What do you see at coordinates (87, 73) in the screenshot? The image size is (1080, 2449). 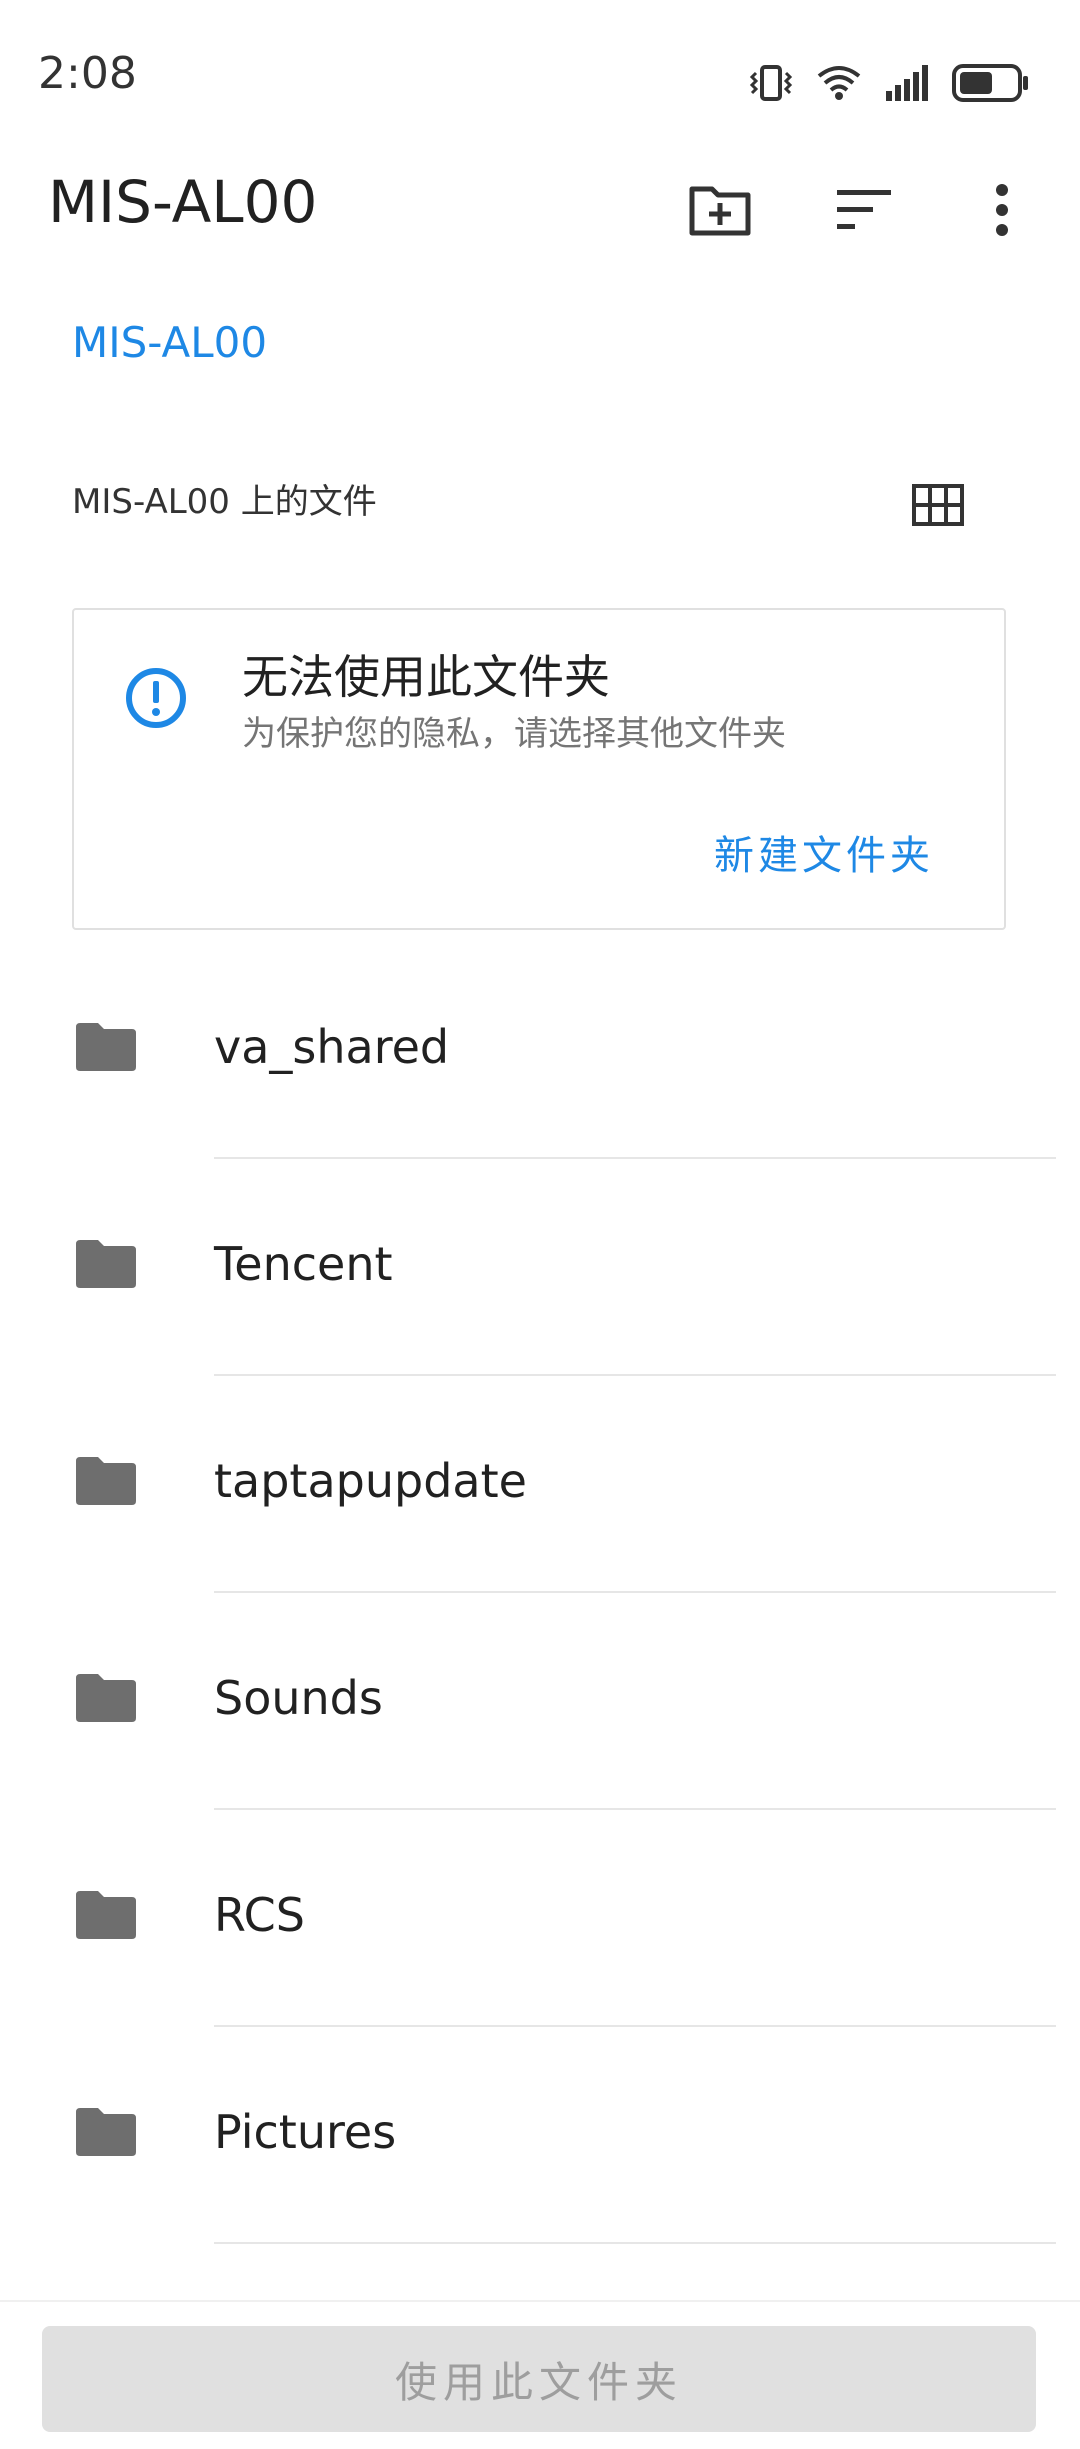 I see `status-time: 2:08` at bounding box center [87, 73].